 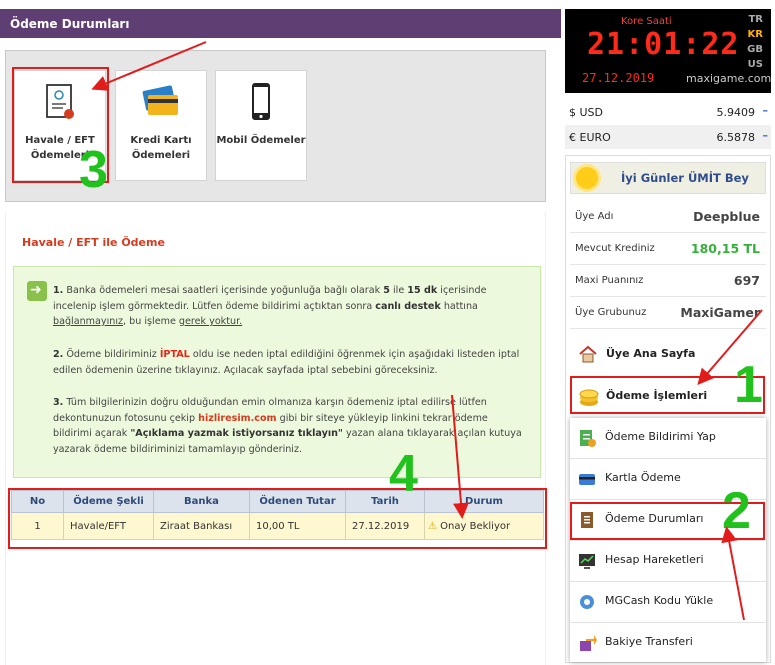 I want to click on credit-card-label: Kredi Kartı Ödemeleri, so click(x=161, y=148).